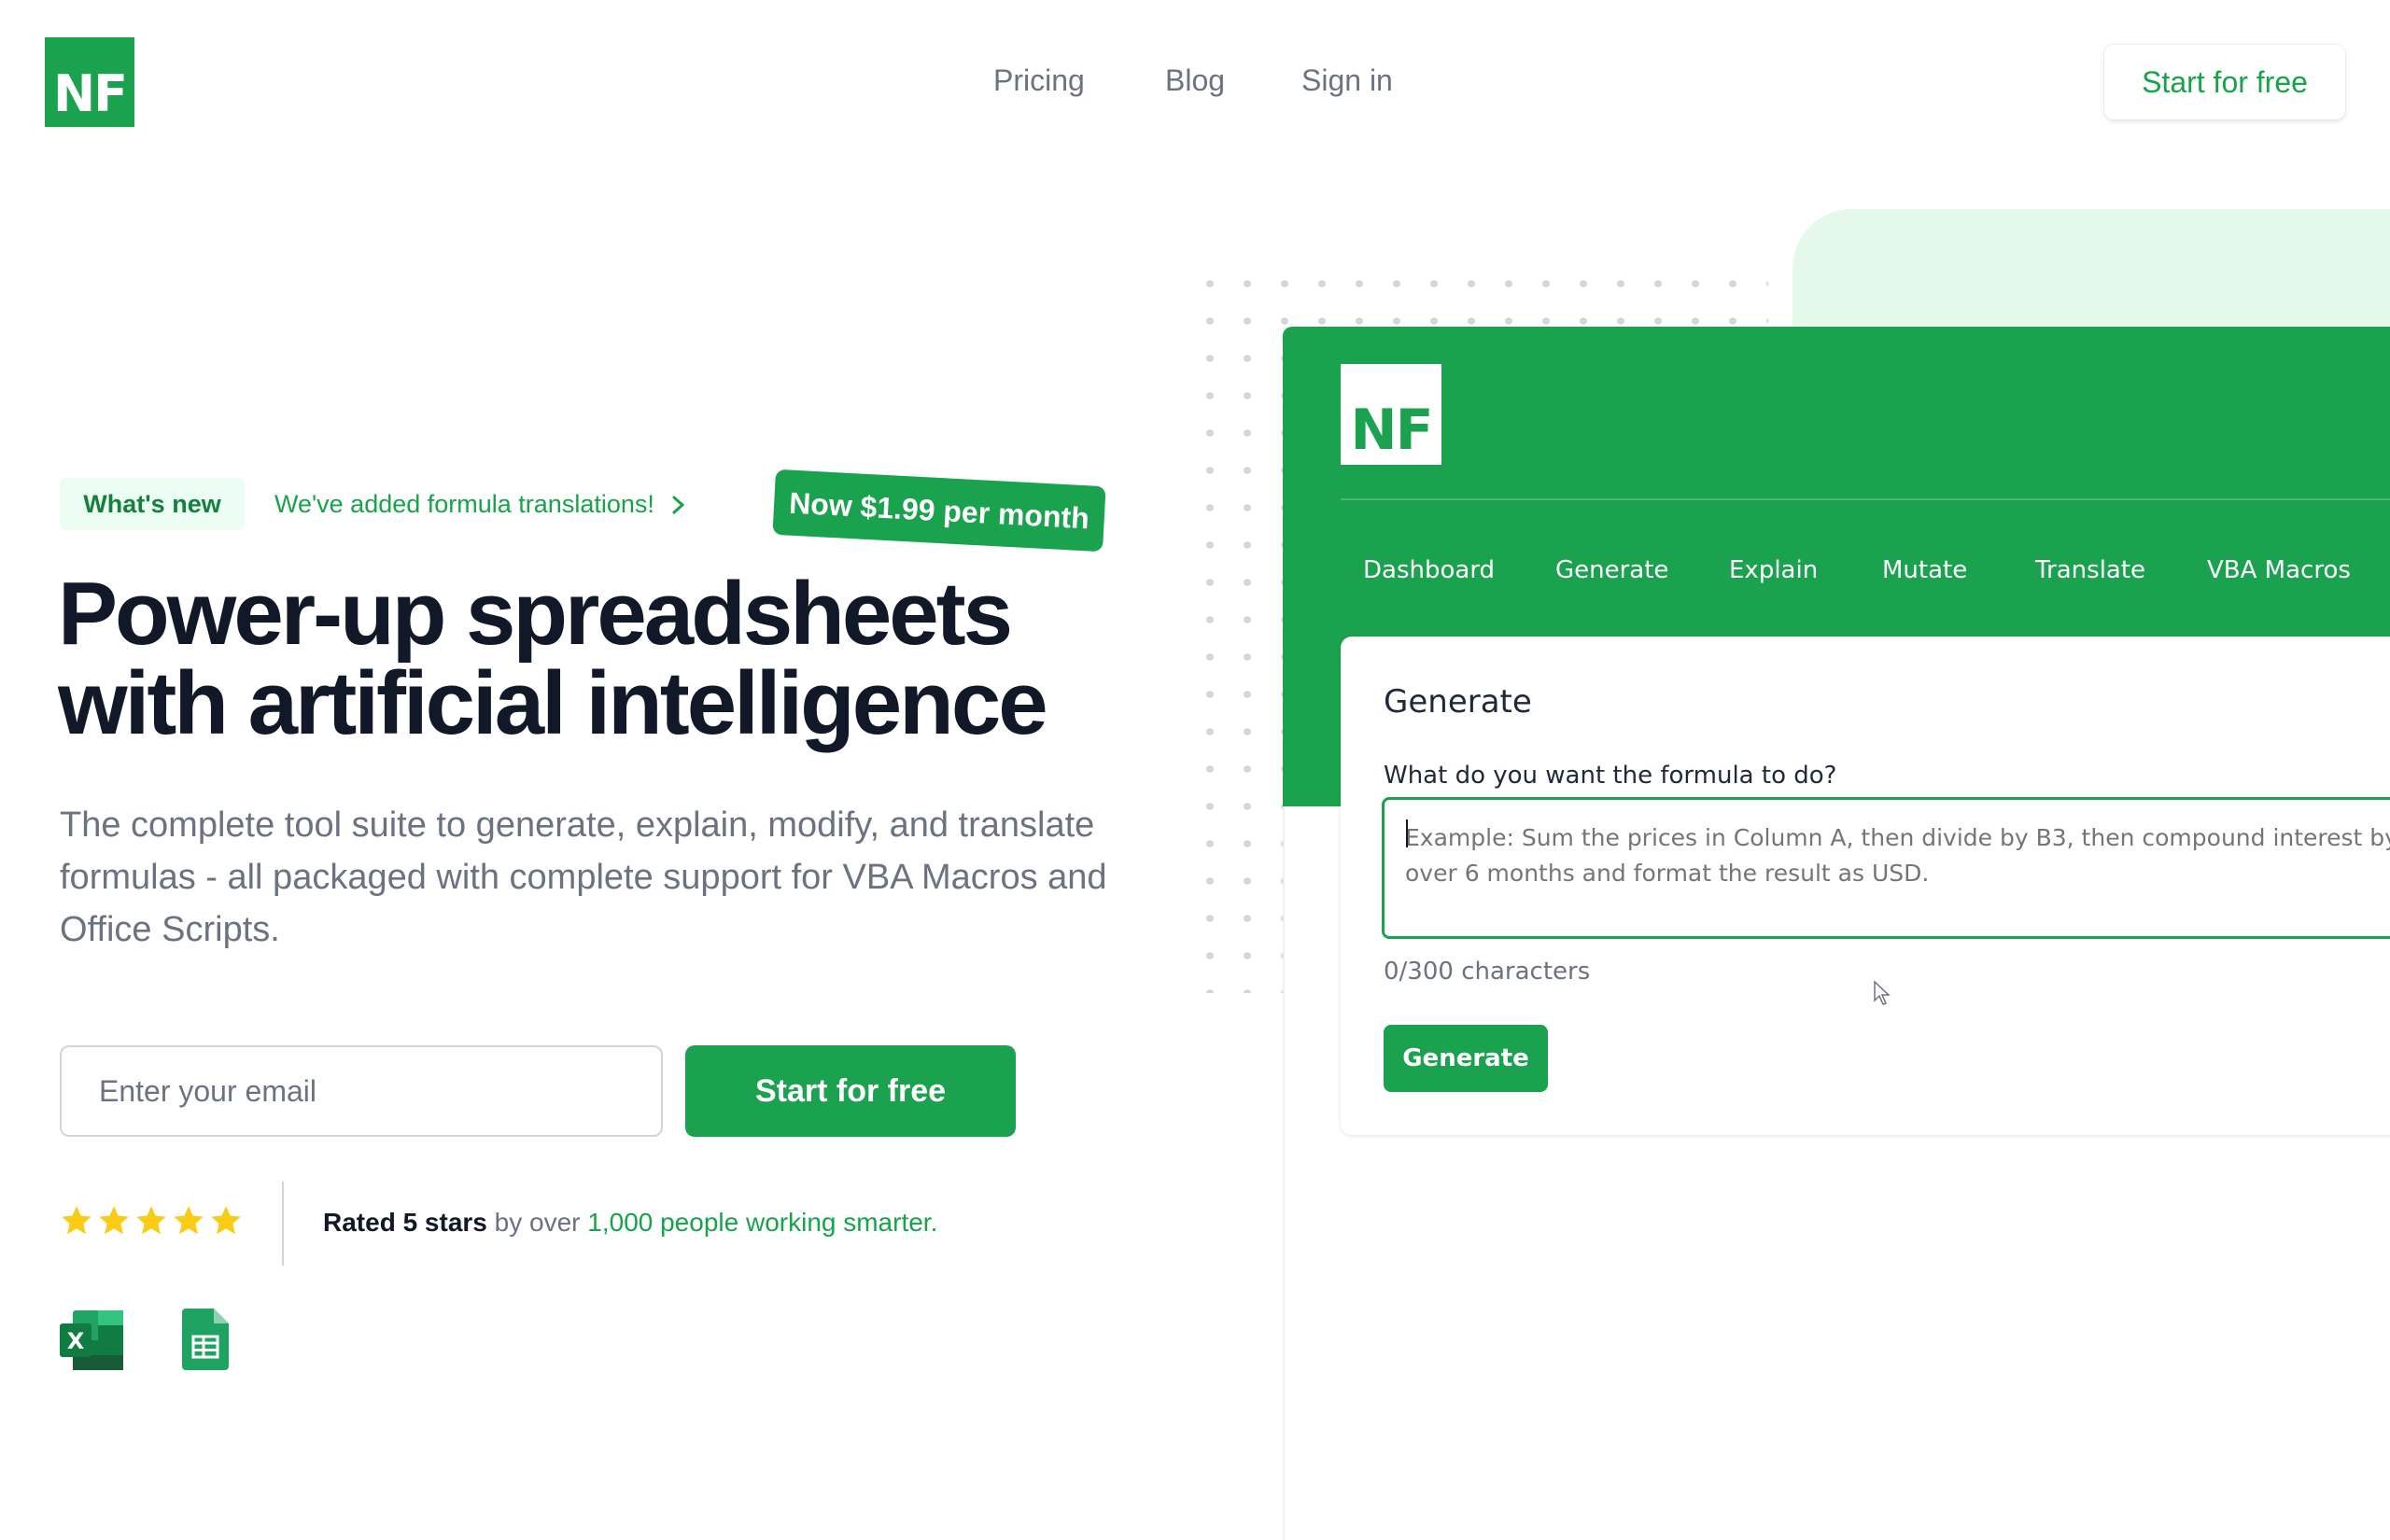  Describe the element at coordinates (89, 82) in the screenshot. I see `site-logo: NF` at that location.